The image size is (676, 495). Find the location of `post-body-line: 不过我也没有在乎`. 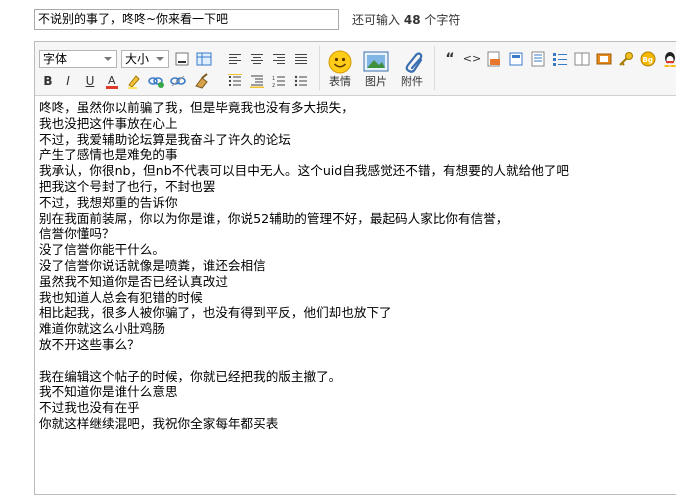

post-body-line: 不过我也没有在乎 is located at coordinates (89, 408).